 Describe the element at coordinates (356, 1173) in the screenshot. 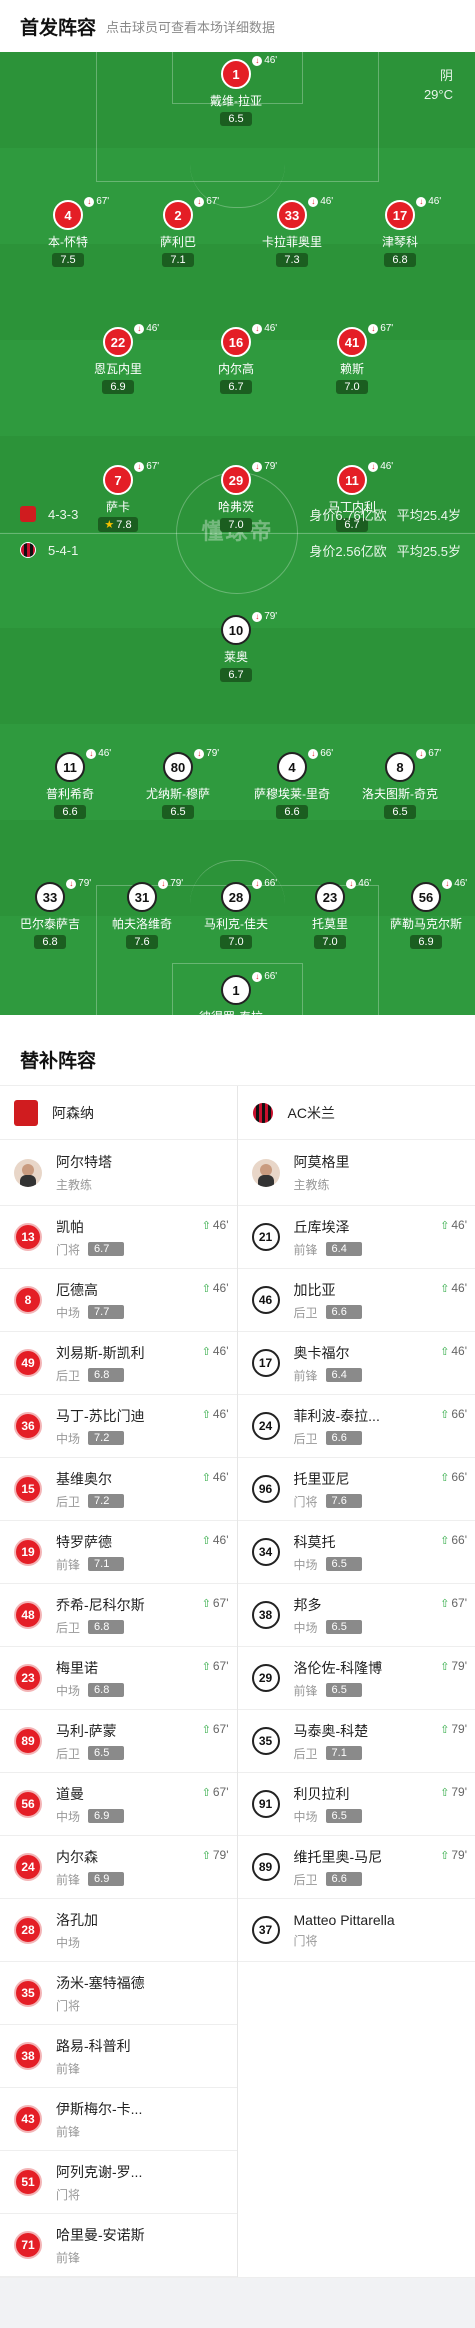

I see `away-coach: 阿莫格里 主教练` at that location.